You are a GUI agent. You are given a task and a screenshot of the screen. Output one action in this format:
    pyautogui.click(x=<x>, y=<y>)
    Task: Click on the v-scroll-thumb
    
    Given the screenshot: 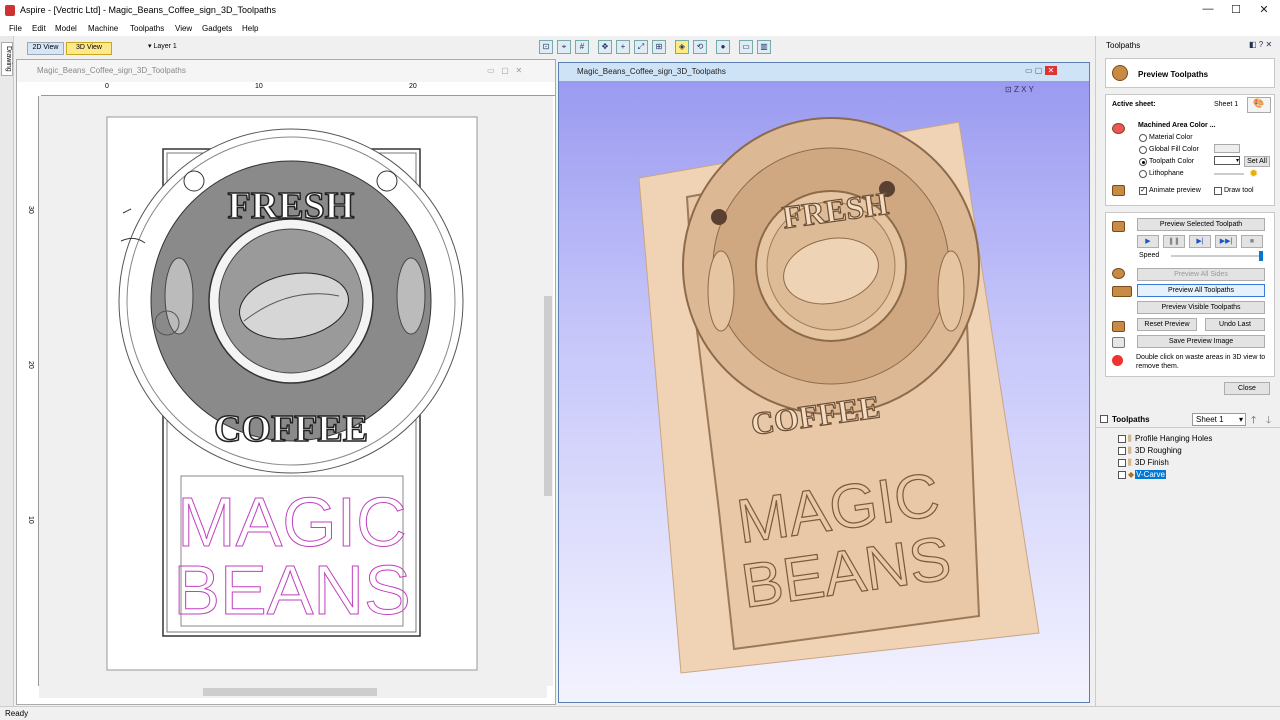 What is the action you would take?
    pyautogui.click(x=548, y=396)
    